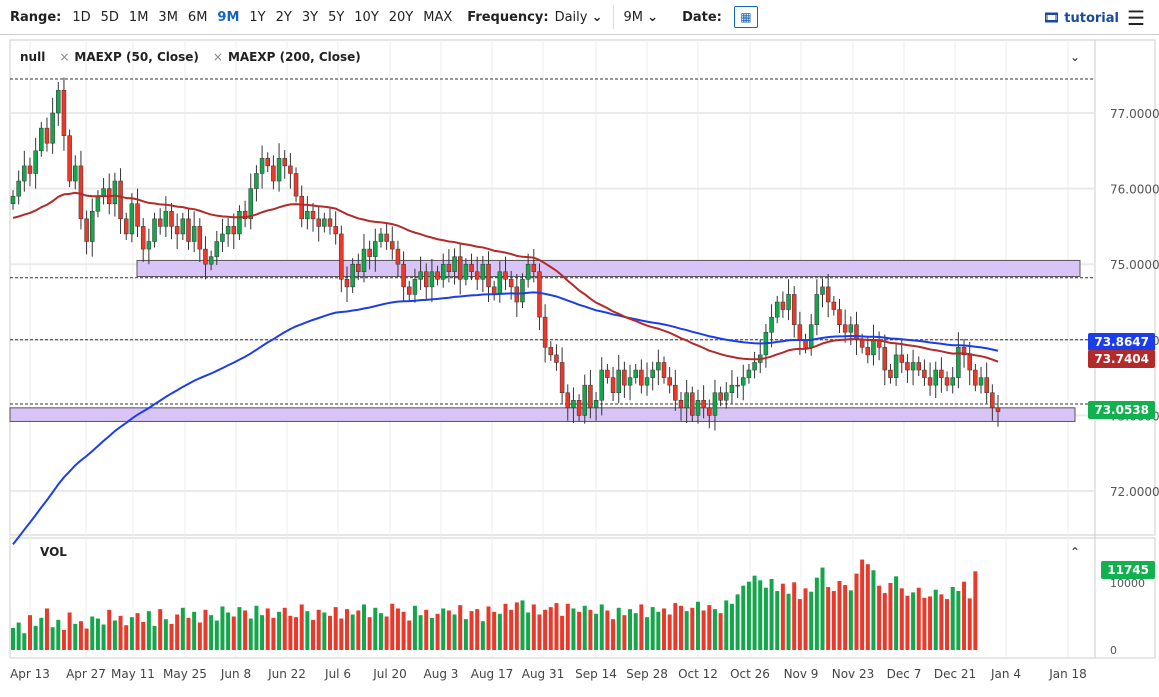 This screenshot has height=697, width=1159. What do you see at coordinates (1005, 674) in the screenshot?
I see `x-tick-label: Jan 4` at bounding box center [1005, 674].